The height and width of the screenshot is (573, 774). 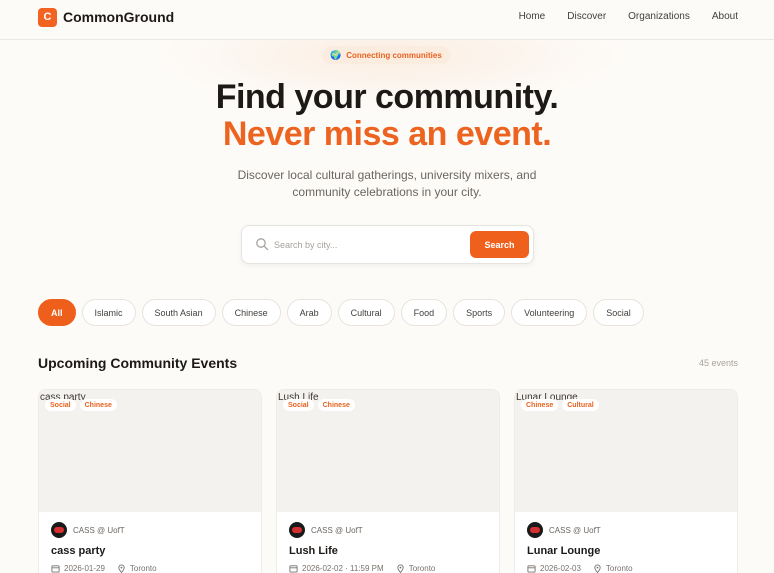 I want to click on city-search-bar: Search, so click(x=387, y=244).